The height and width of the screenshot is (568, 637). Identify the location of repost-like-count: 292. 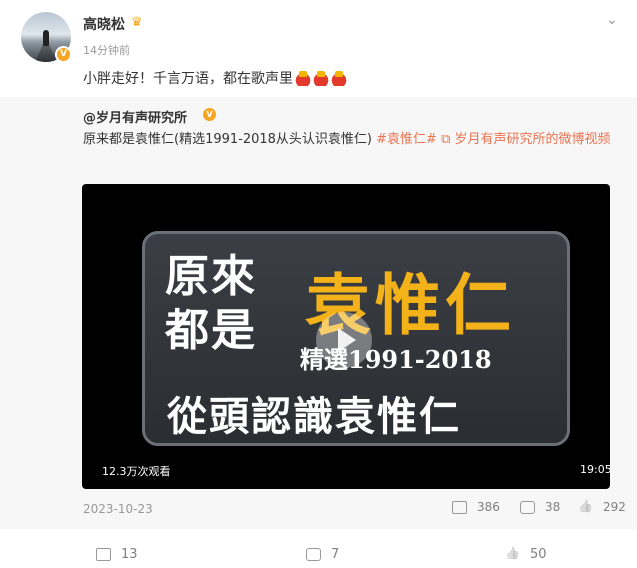
(614, 507).